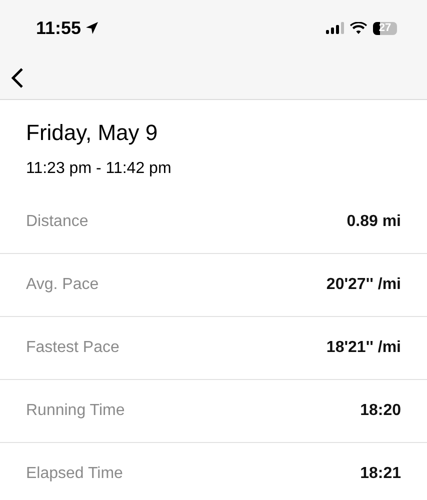 This screenshot has height=500, width=427. I want to click on stat-label: Fastest Pace, so click(73, 348).